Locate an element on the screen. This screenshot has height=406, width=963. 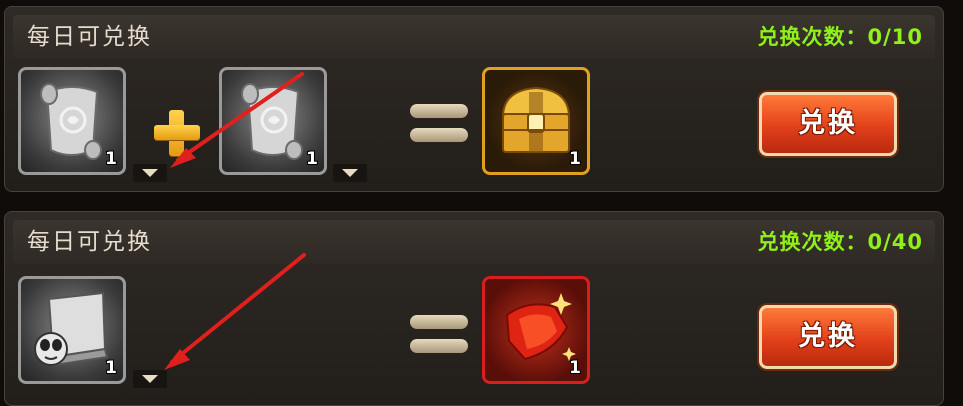
exchange-count: 兑换次数：0/10 is located at coordinates (840, 37).